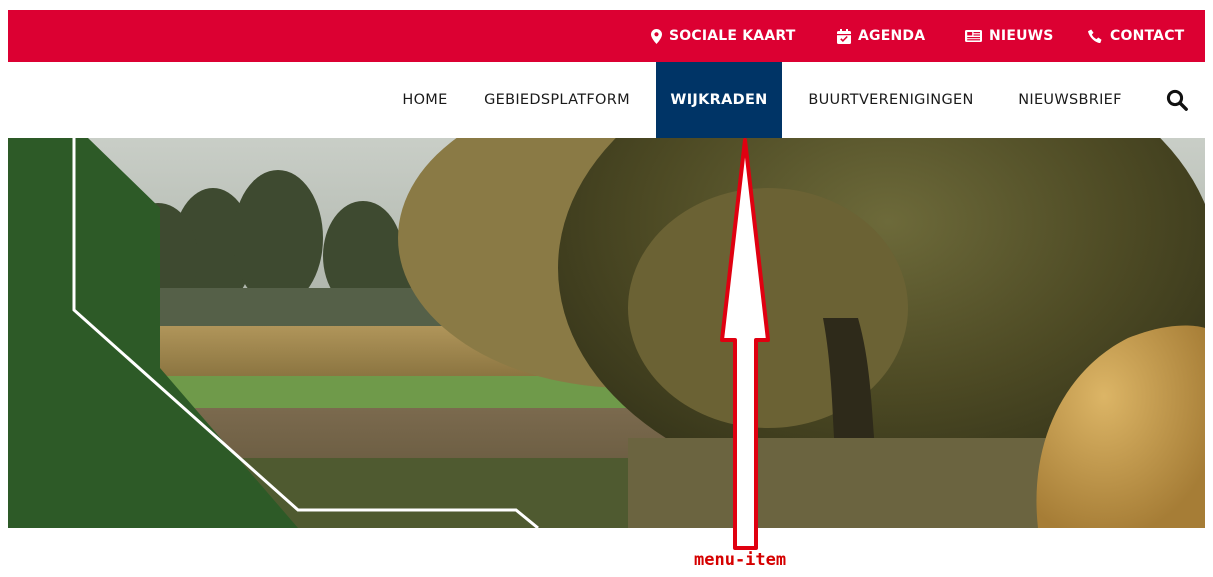 Image resolution: width=1213 pixels, height=577 pixels. I want to click on annotation-label: menu-item, so click(740, 560).